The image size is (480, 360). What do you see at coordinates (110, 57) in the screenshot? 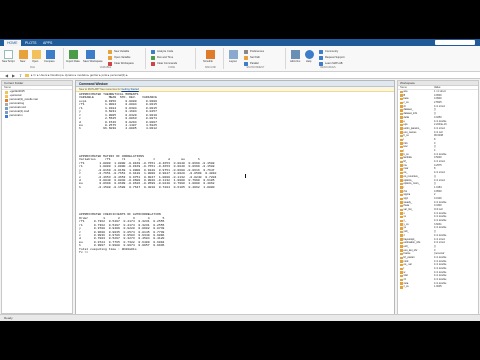
I see `open-variable-icon` at bounding box center [110, 57].